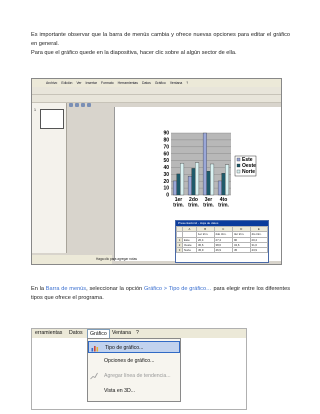  I want to click on menu-item-8: Ventana, so click(176, 83).